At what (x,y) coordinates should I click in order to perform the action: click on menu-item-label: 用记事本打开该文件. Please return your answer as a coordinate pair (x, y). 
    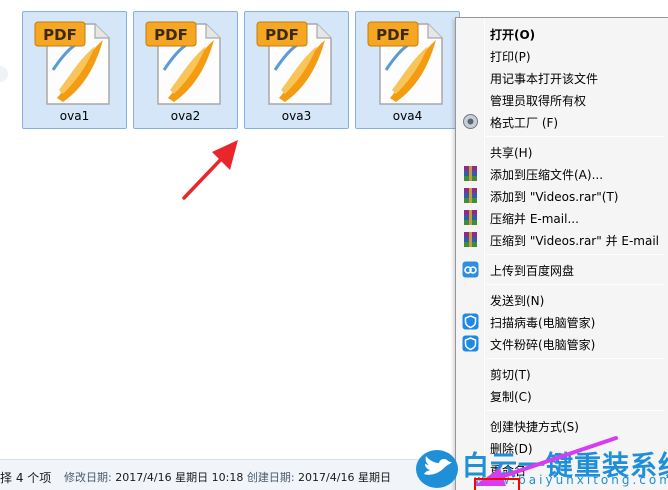
    Looking at the image, I should click on (544, 79).